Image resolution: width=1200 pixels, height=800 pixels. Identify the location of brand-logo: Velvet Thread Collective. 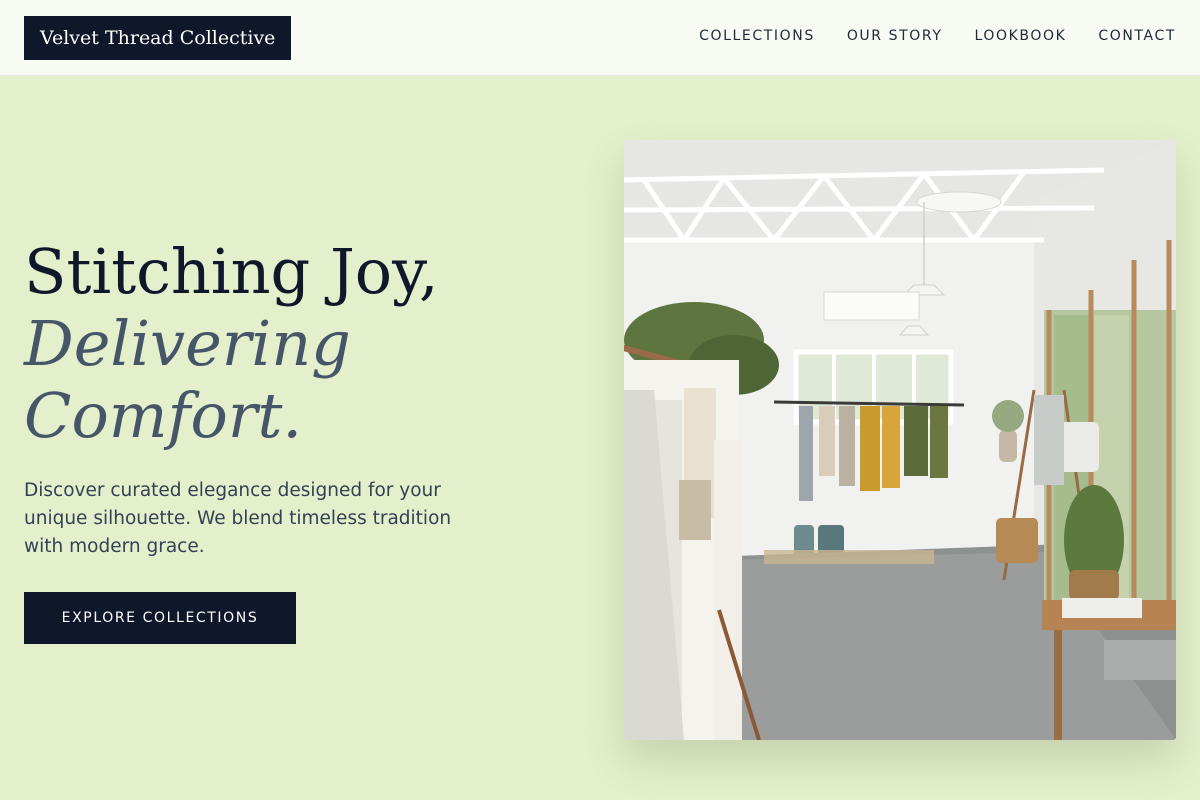
(158, 38).